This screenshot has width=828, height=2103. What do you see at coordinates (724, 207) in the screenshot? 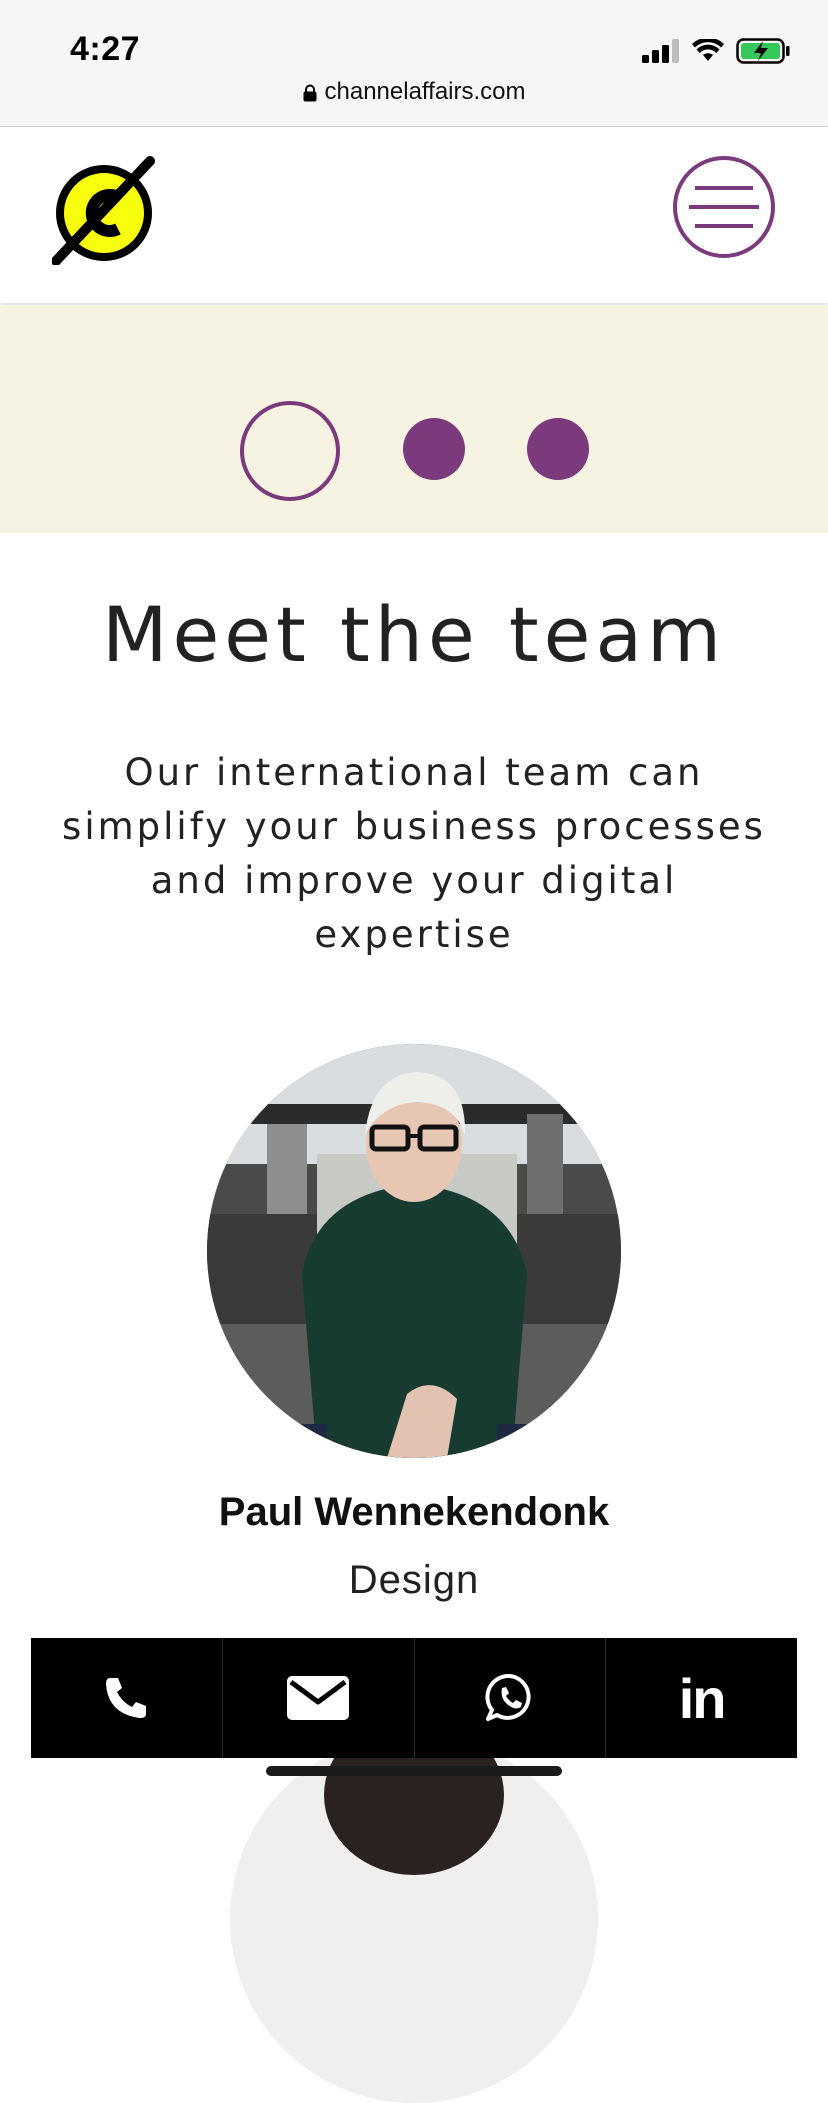
I see `hamburger-menu-icon` at bounding box center [724, 207].